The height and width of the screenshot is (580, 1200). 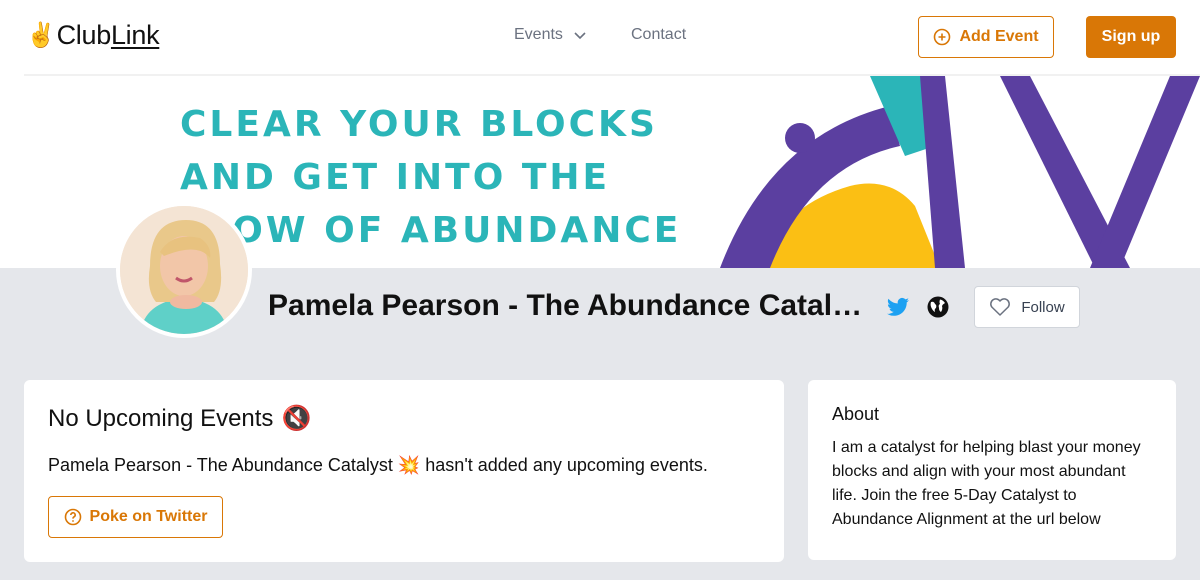 I want to click on victory-hand-icon: ✌️, so click(x=41, y=35).